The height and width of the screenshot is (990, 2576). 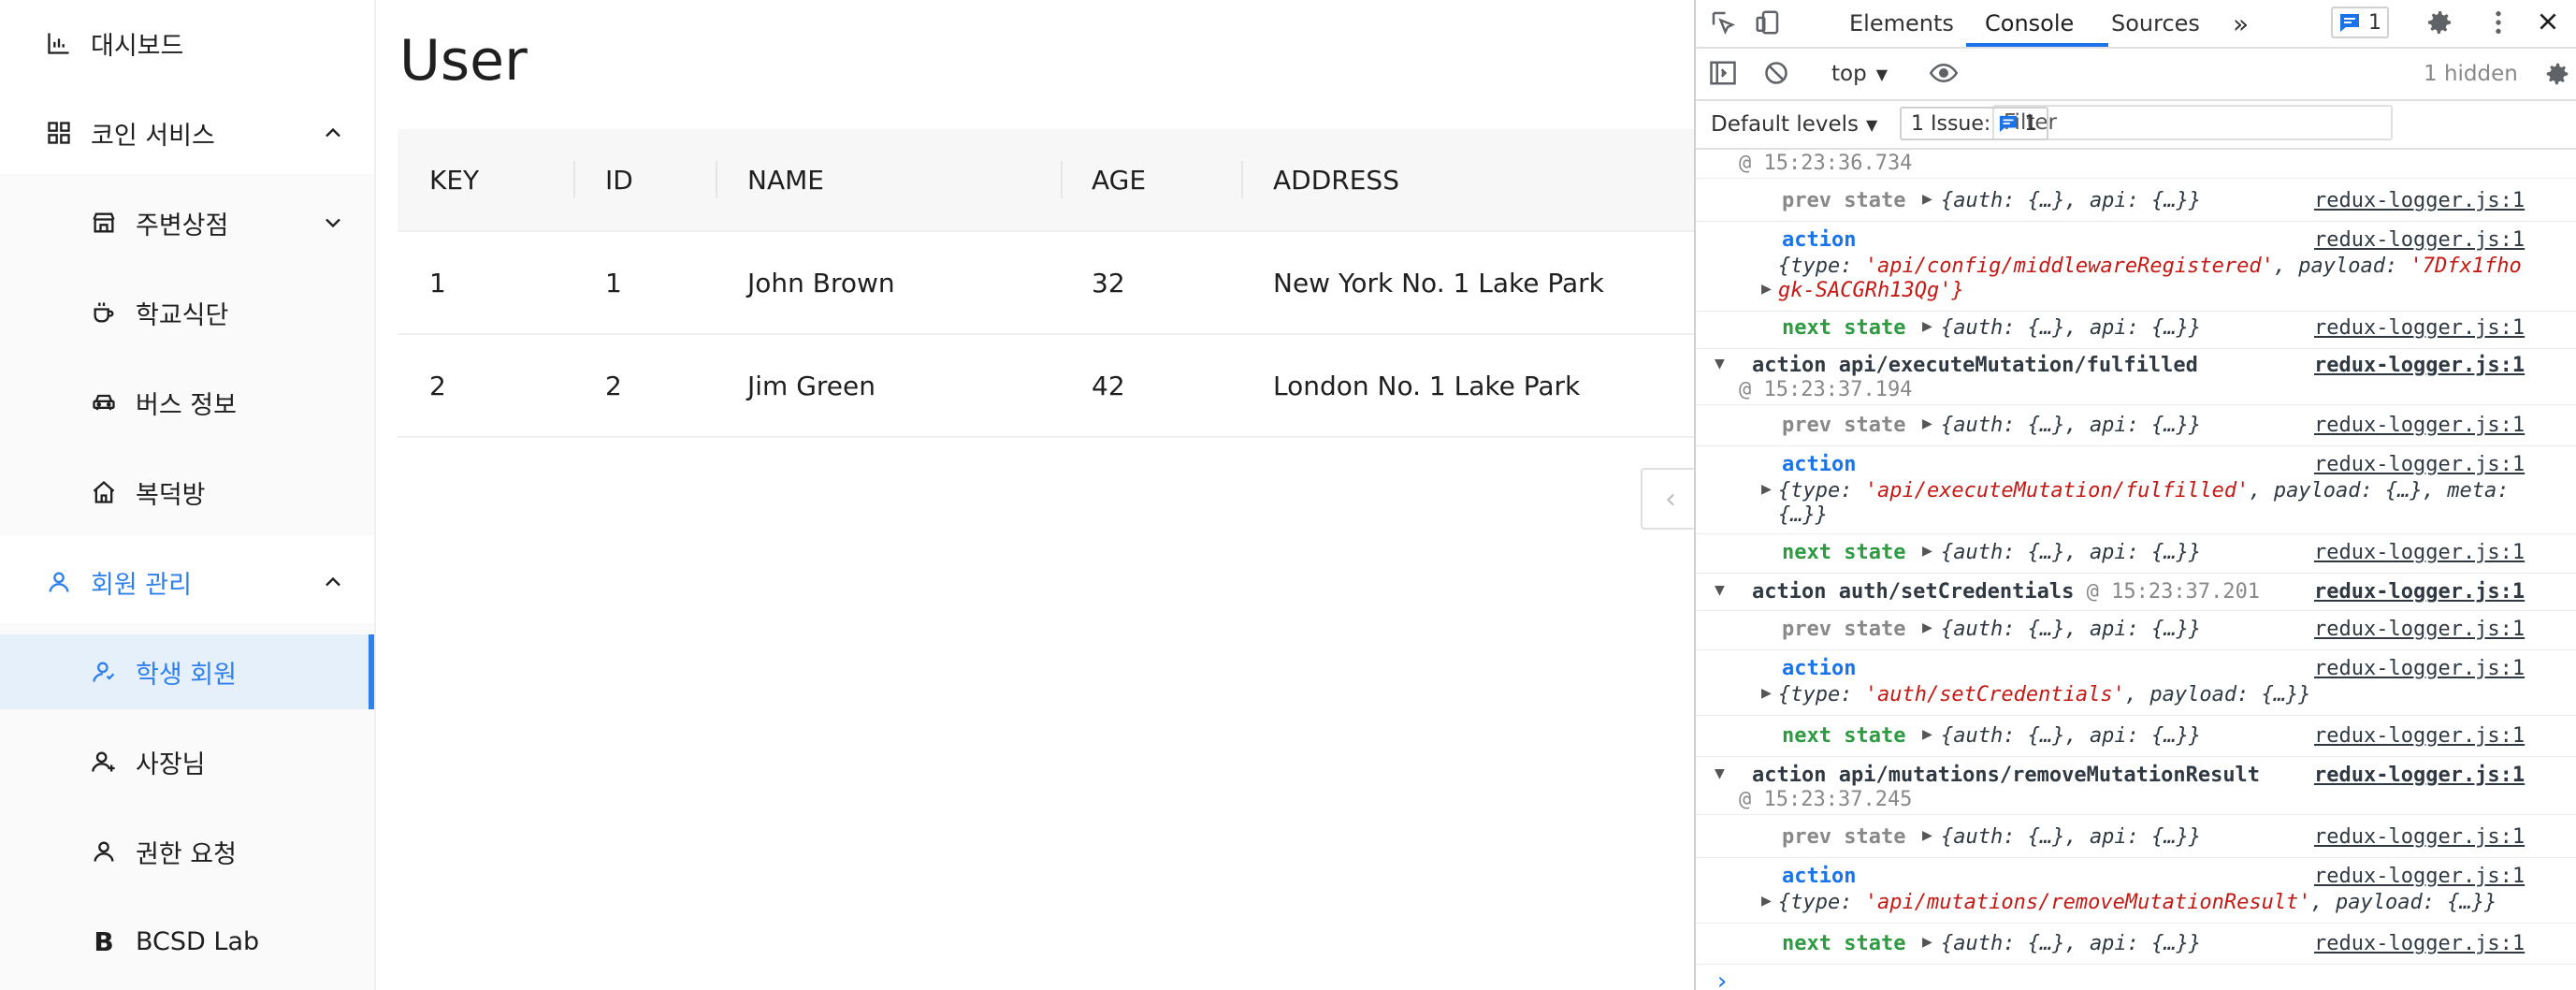 What do you see at coordinates (1901, 23) in the screenshot?
I see `tab-elements: Elements` at bounding box center [1901, 23].